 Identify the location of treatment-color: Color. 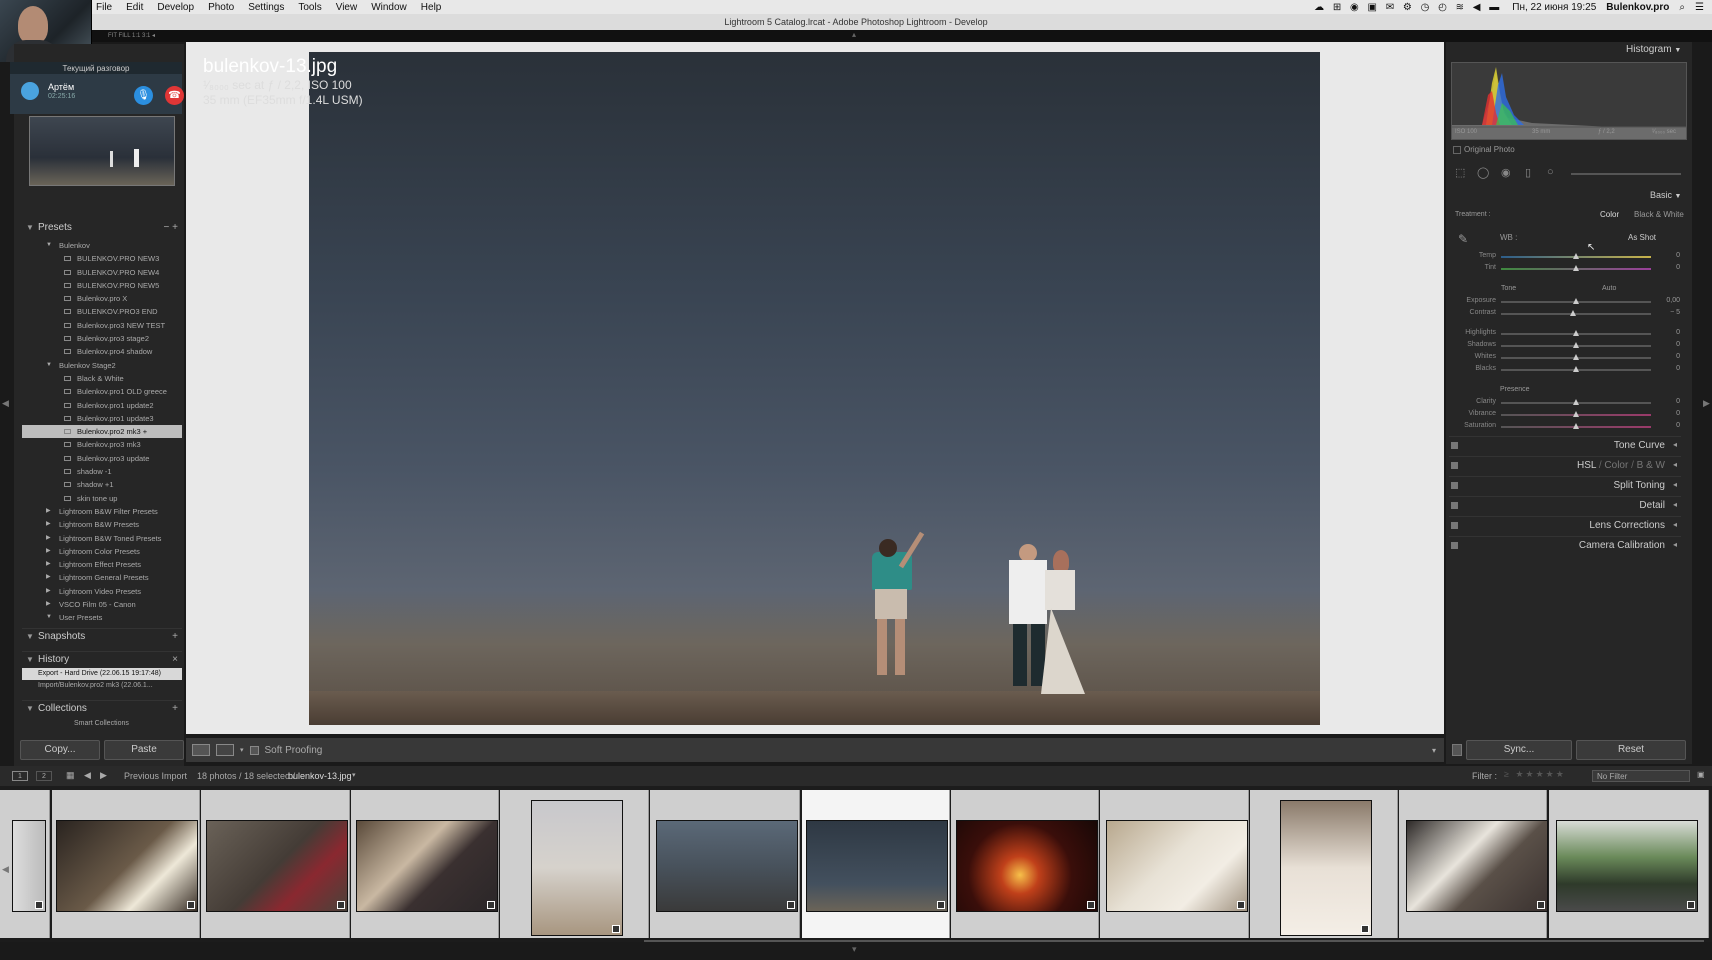
(1609, 214).